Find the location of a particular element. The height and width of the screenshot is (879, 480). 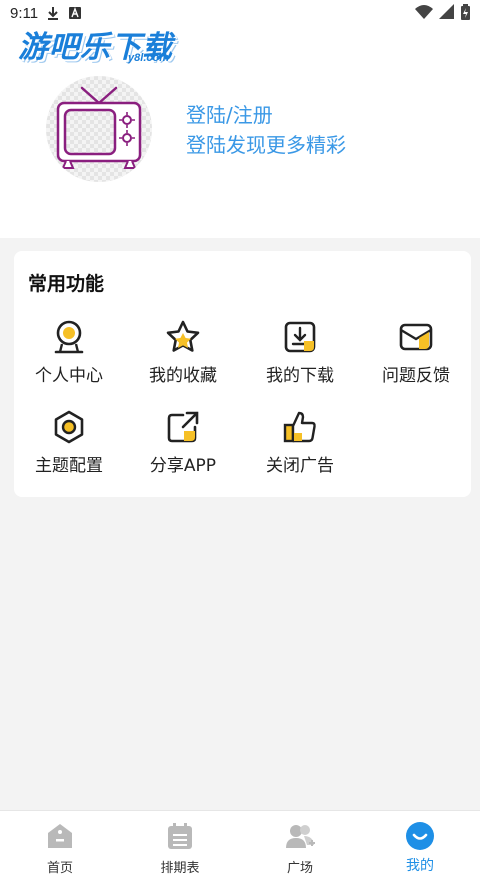

func-label: 个人中心 is located at coordinates (69, 376).